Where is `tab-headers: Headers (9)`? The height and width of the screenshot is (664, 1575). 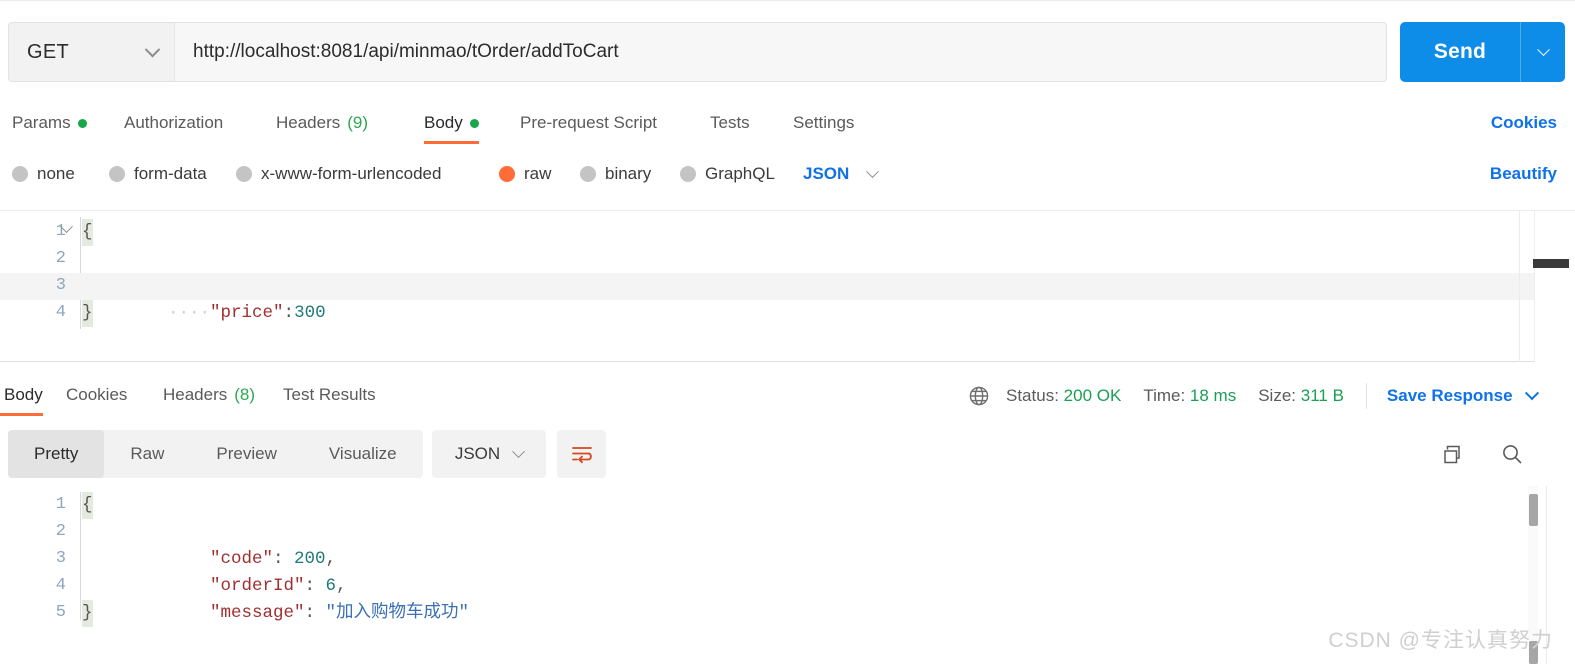 tab-headers: Headers (9) is located at coordinates (322, 123).